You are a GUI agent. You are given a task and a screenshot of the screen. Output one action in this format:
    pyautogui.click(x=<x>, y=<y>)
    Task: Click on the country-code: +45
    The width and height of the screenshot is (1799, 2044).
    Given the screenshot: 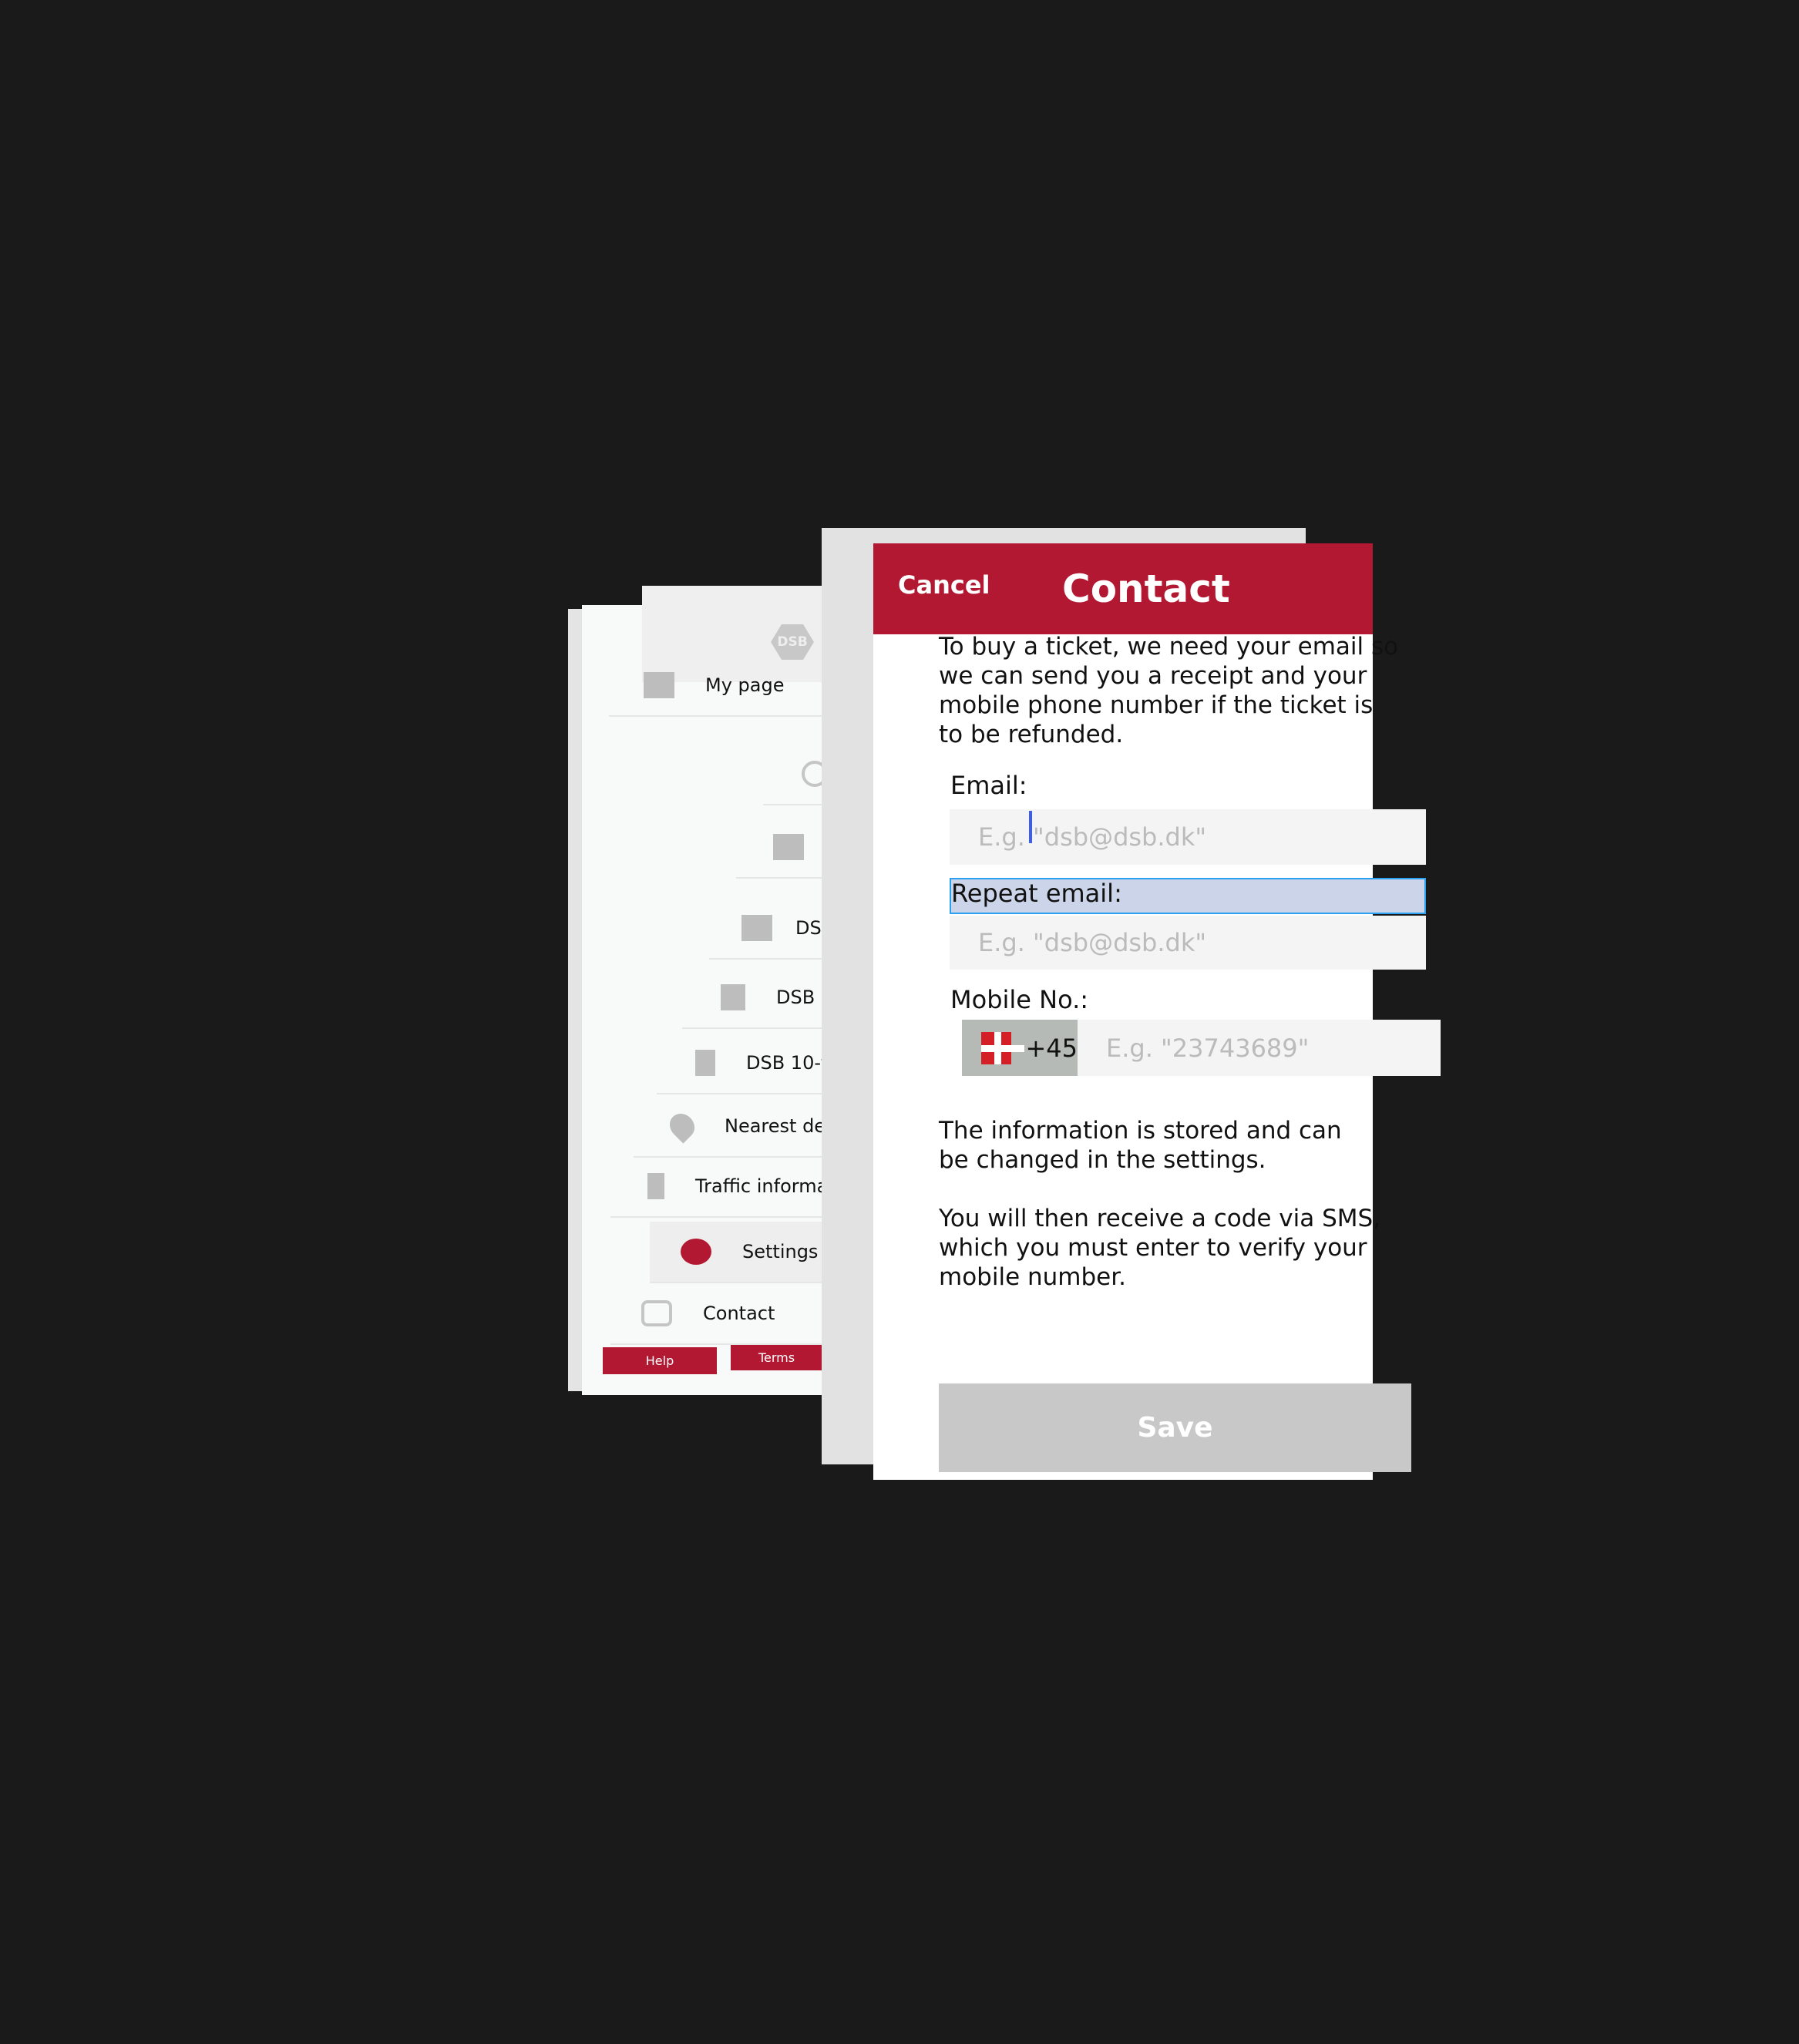 What is the action you would take?
    pyautogui.click(x=1052, y=1048)
    